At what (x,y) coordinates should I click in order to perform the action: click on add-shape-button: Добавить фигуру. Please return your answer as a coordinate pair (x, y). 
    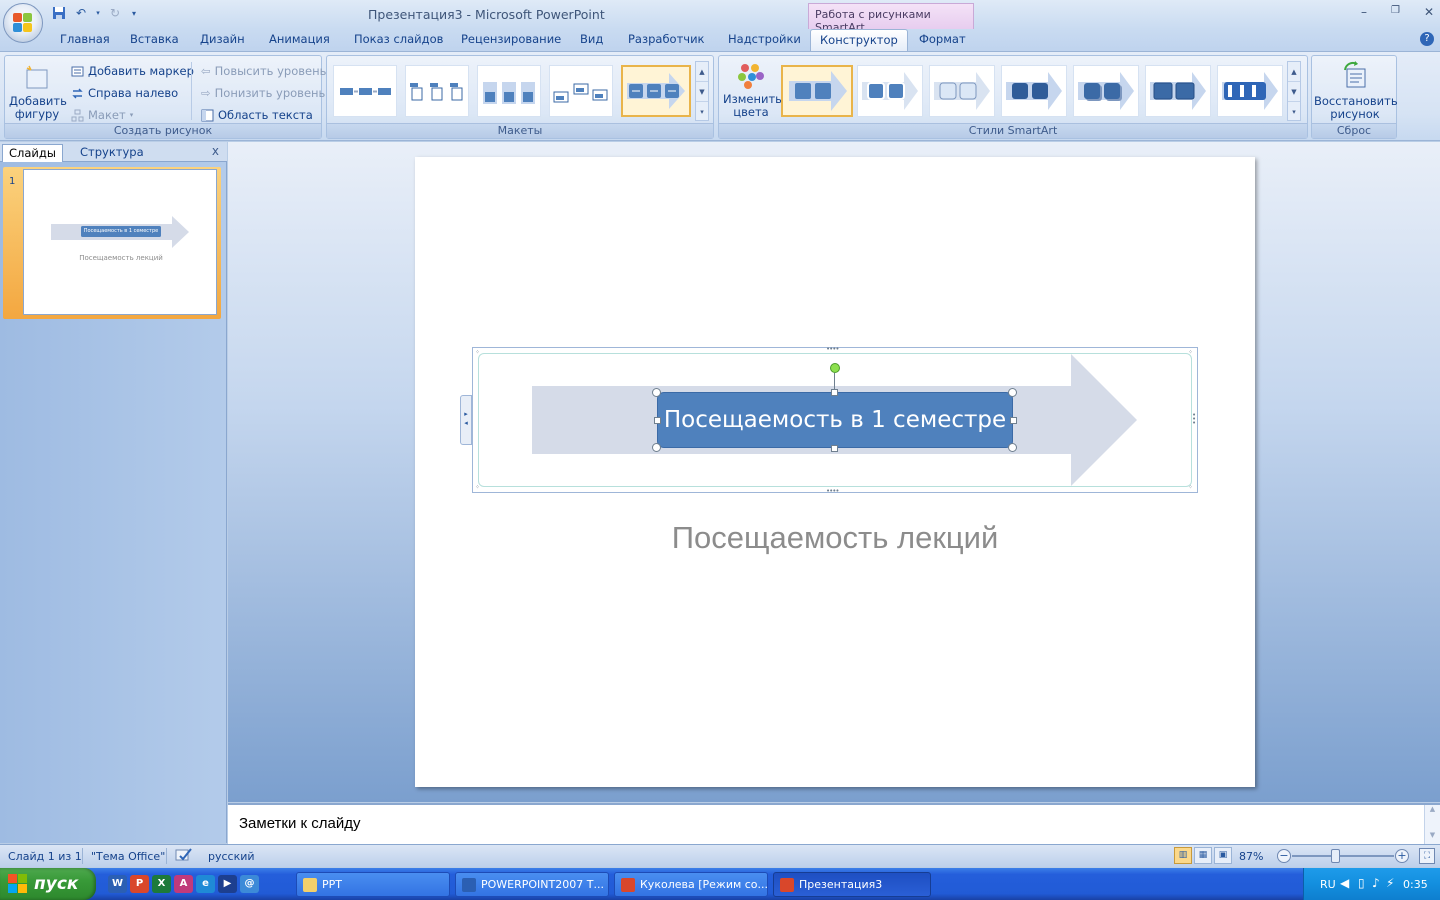
    Looking at the image, I should click on (38, 92).